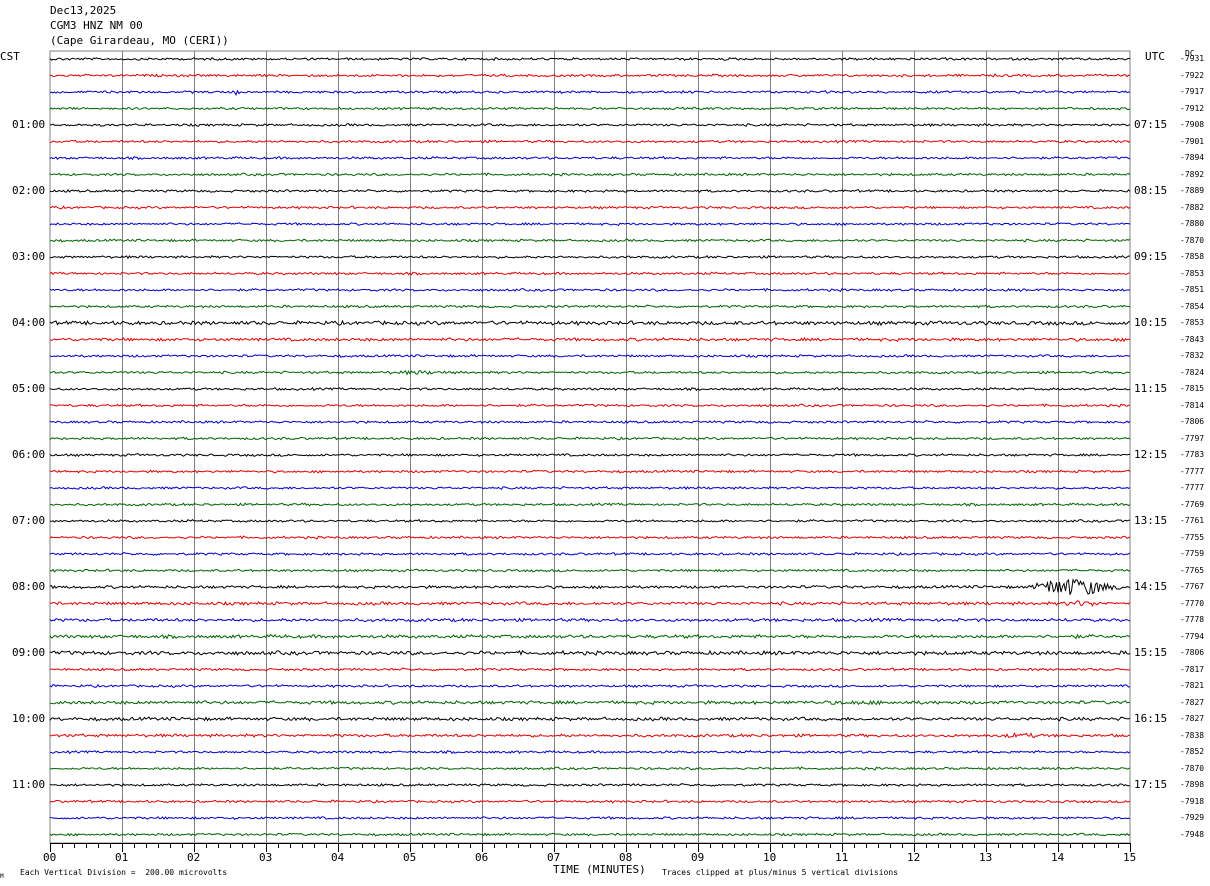 This screenshot has height=886, width=1210. Describe the element at coordinates (29, 520) in the screenshot. I see `left-hour-label: 07:00` at that location.